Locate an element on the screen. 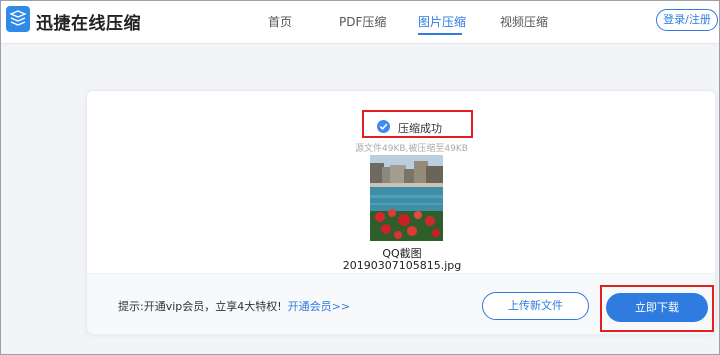 The image size is (720, 355). layers-icon is located at coordinates (18, 19).